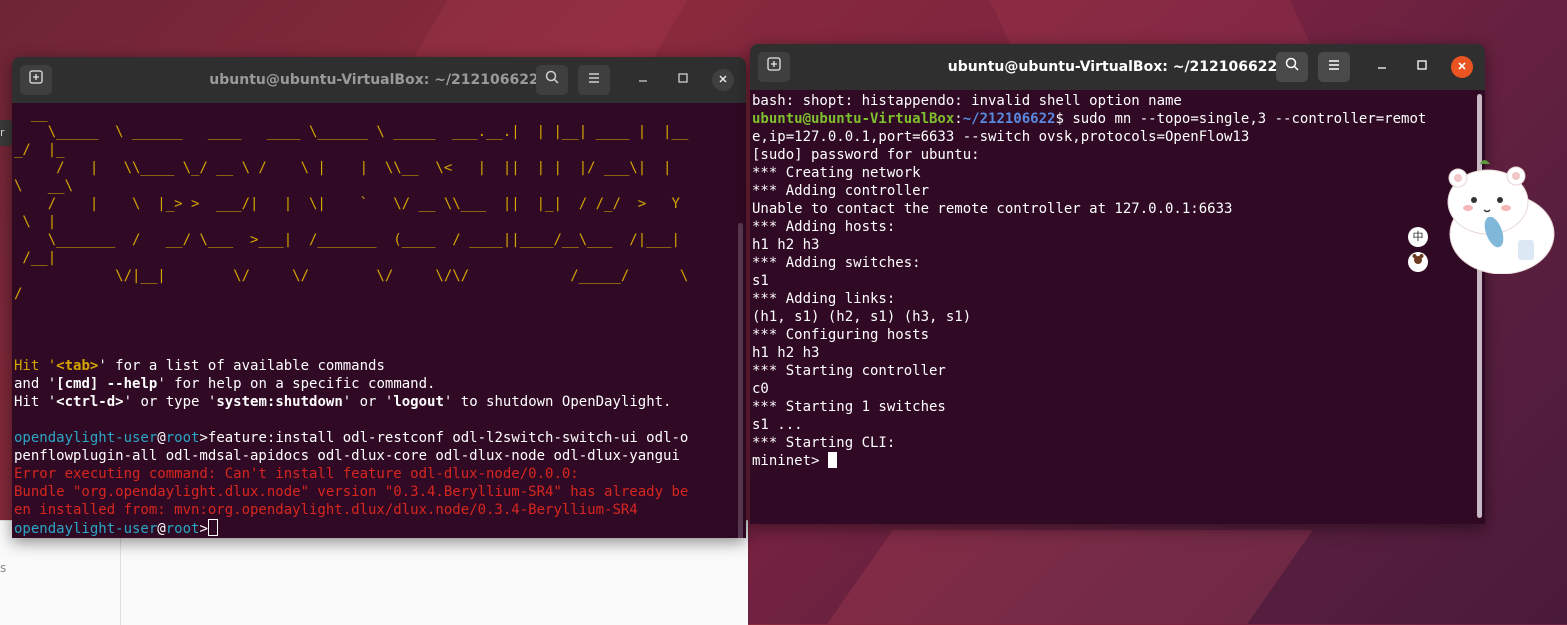 This screenshot has width=1567, height=625. Describe the element at coordinates (836, 173) in the screenshot. I see `output-line: *** Creating network` at that location.